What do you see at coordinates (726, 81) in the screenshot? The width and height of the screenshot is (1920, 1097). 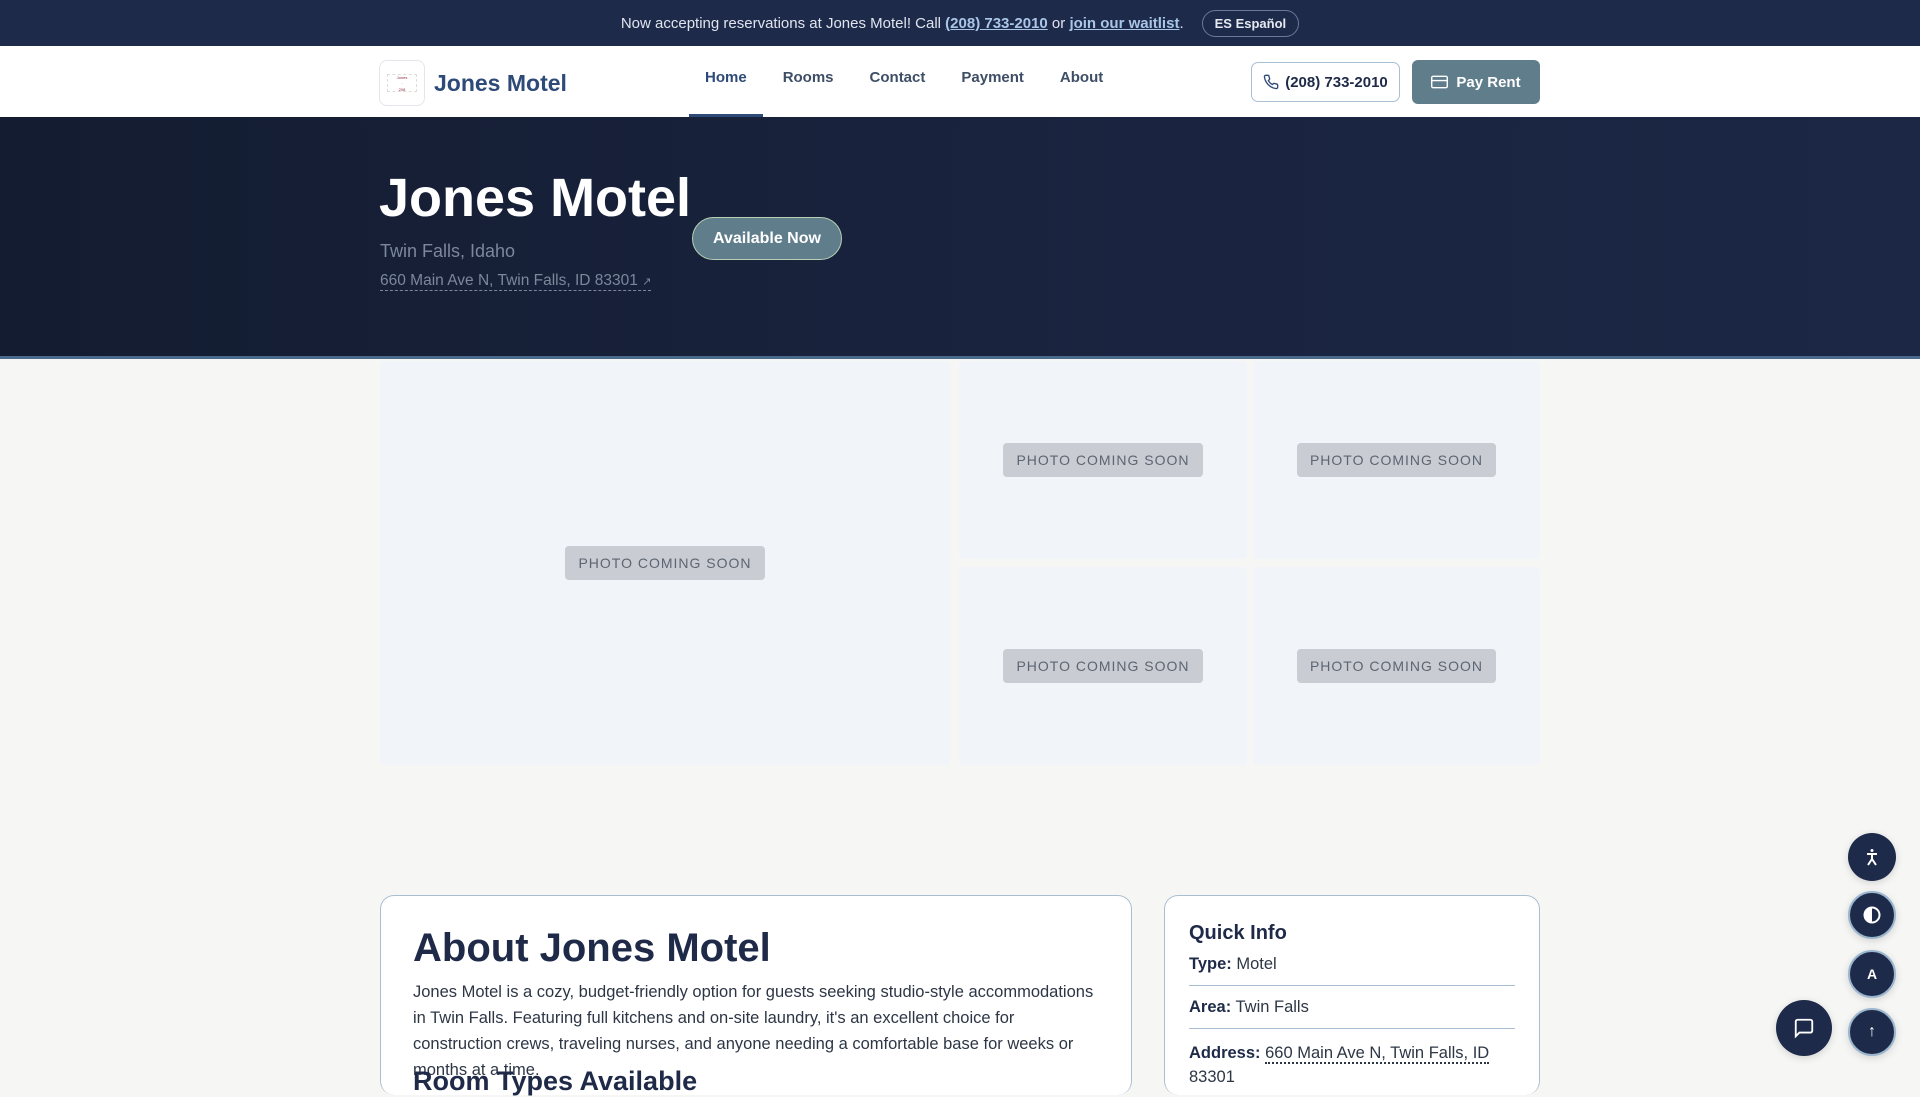 I see `nav-home: Home` at bounding box center [726, 81].